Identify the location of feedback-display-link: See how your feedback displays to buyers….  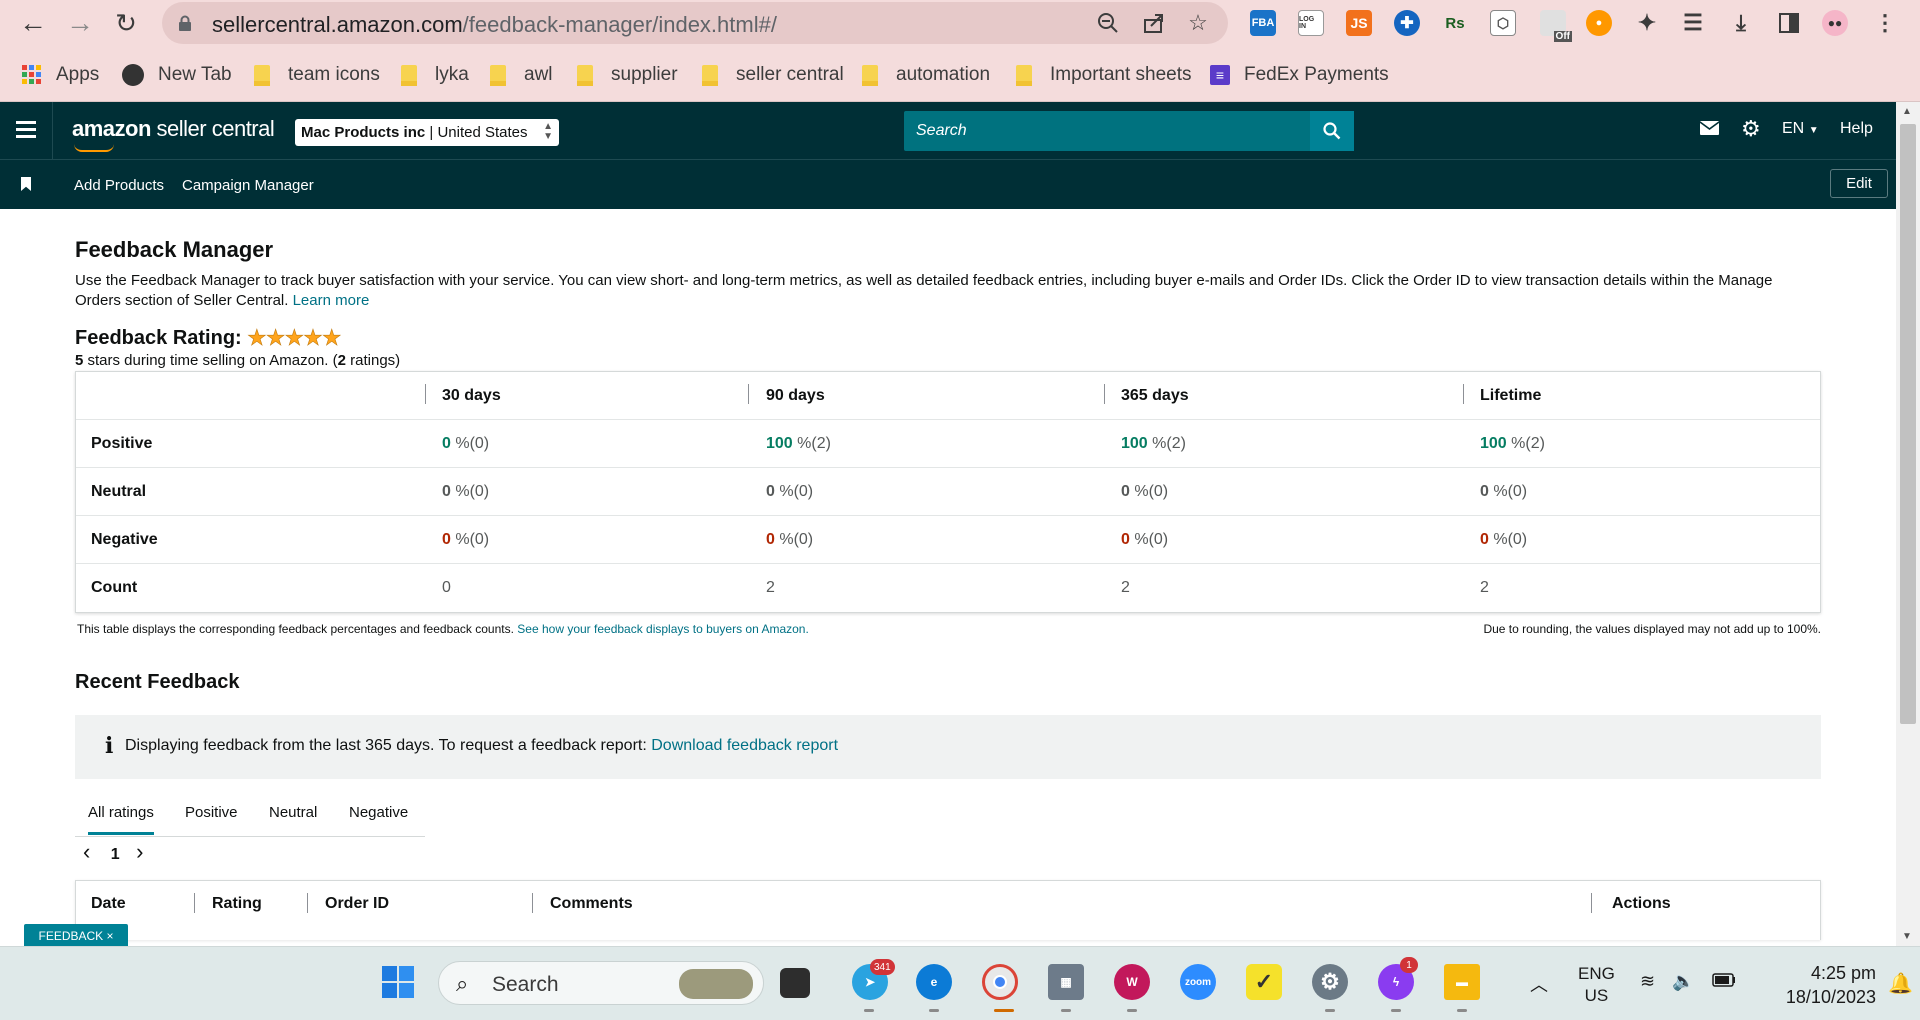
(663, 629).